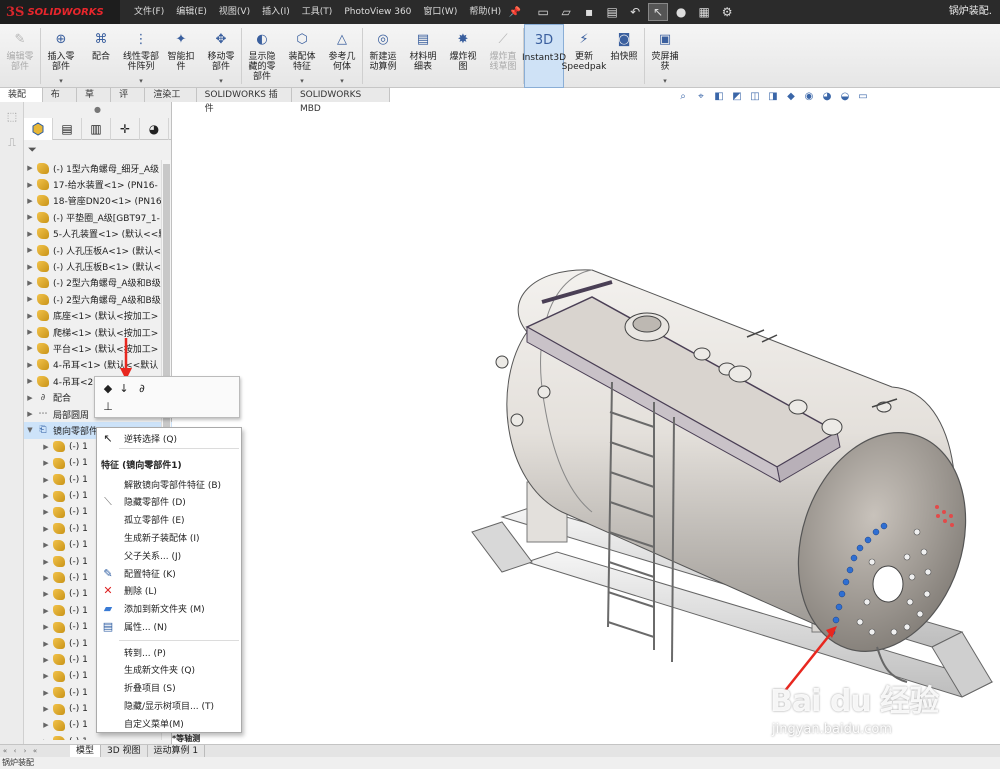 The width and height of the screenshot is (1000, 769). Describe the element at coordinates (169, 670) in the screenshot. I see `menu-item-tree-1: 生成新文件夹 (Q)` at that location.